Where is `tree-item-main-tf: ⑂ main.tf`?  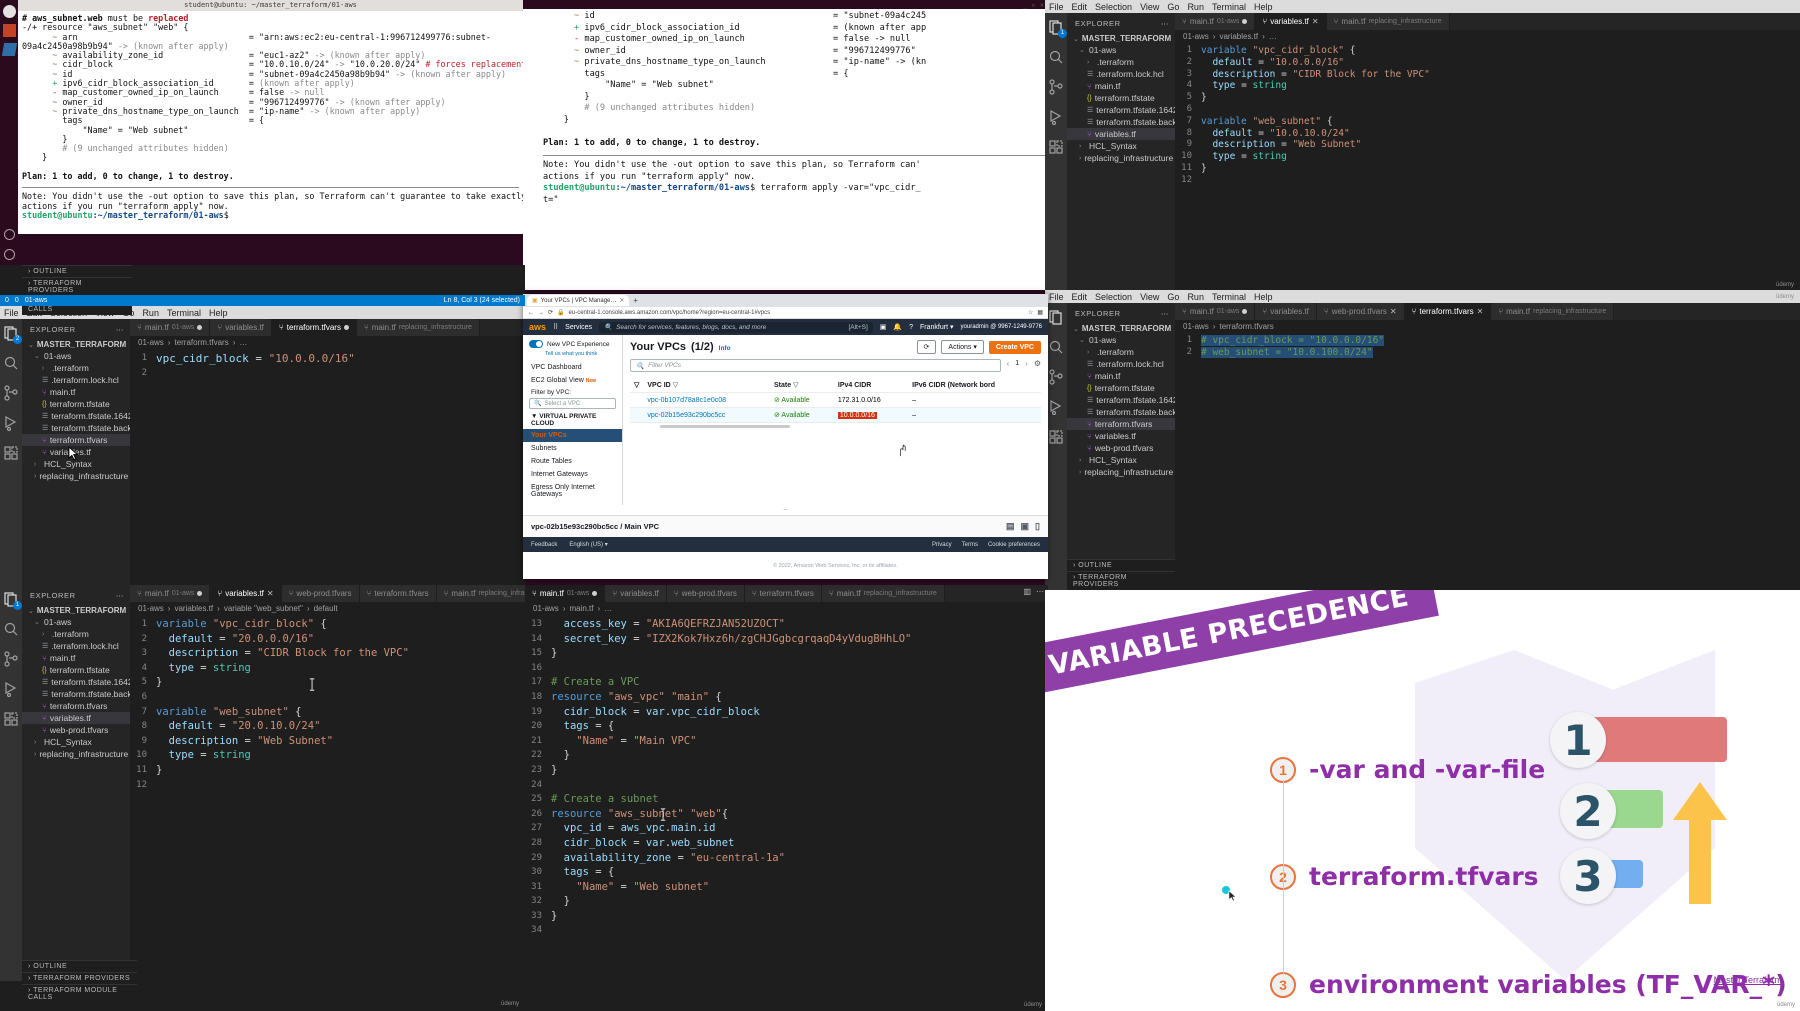 tree-item-main-tf: ⑂ main.tf is located at coordinates (1121, 86).